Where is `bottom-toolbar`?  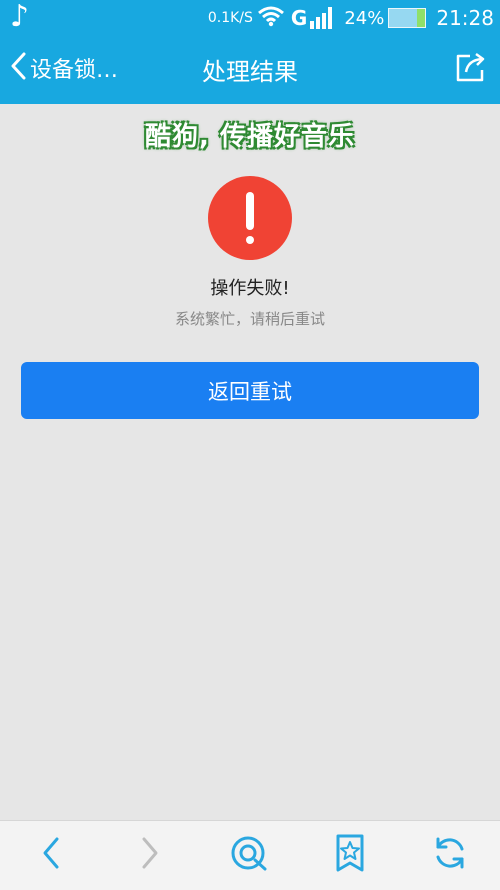 bottom-toolbar is located at coordinates (250, 855).